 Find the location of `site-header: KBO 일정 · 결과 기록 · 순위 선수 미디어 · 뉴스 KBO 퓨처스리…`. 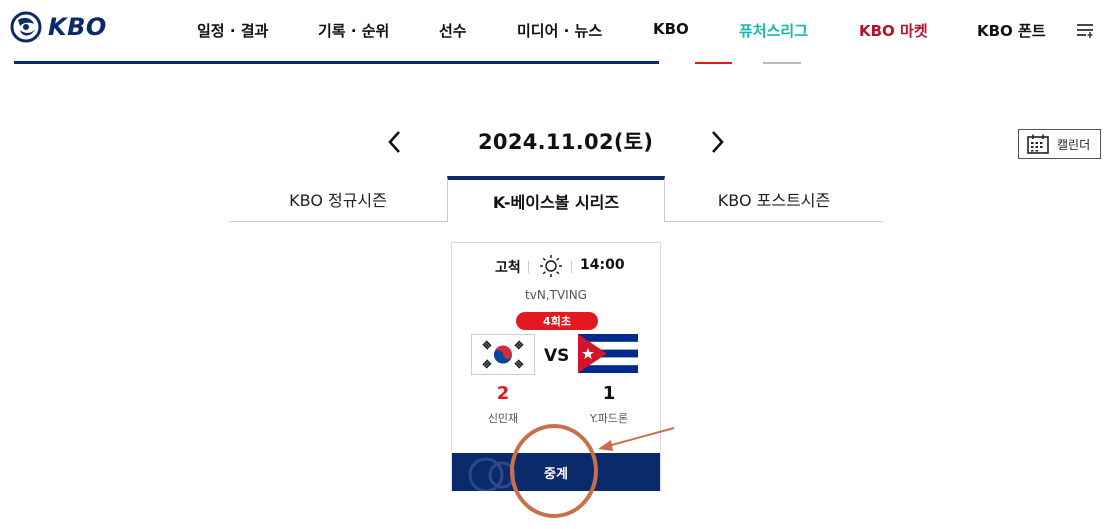

site-header: KBO 일정 · 결과 기록 · 순위 선수 미디어 · 뉴스 KBO 퓨처스리… is located at coordinates (556, 32).